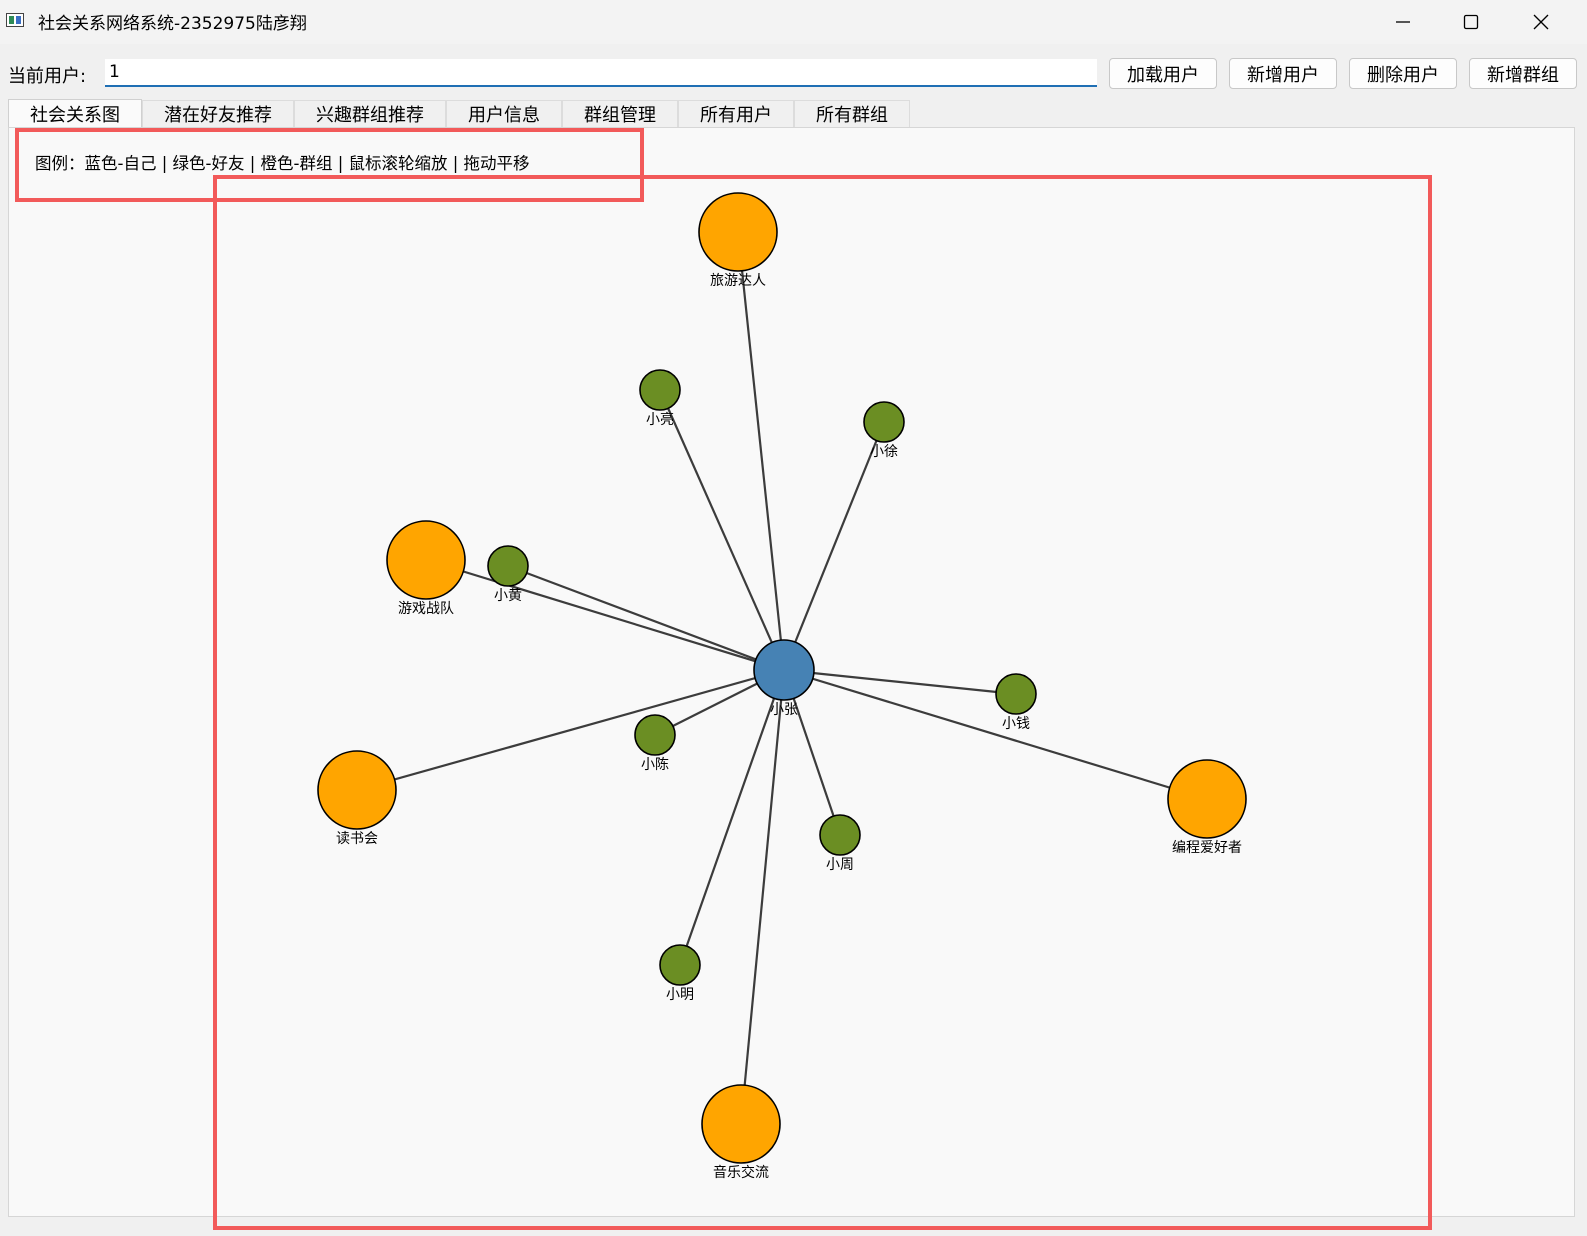 The height and width of the screenshot is (1236, 1587). I want to click on node-xu: 小徐, so click(884, 430).